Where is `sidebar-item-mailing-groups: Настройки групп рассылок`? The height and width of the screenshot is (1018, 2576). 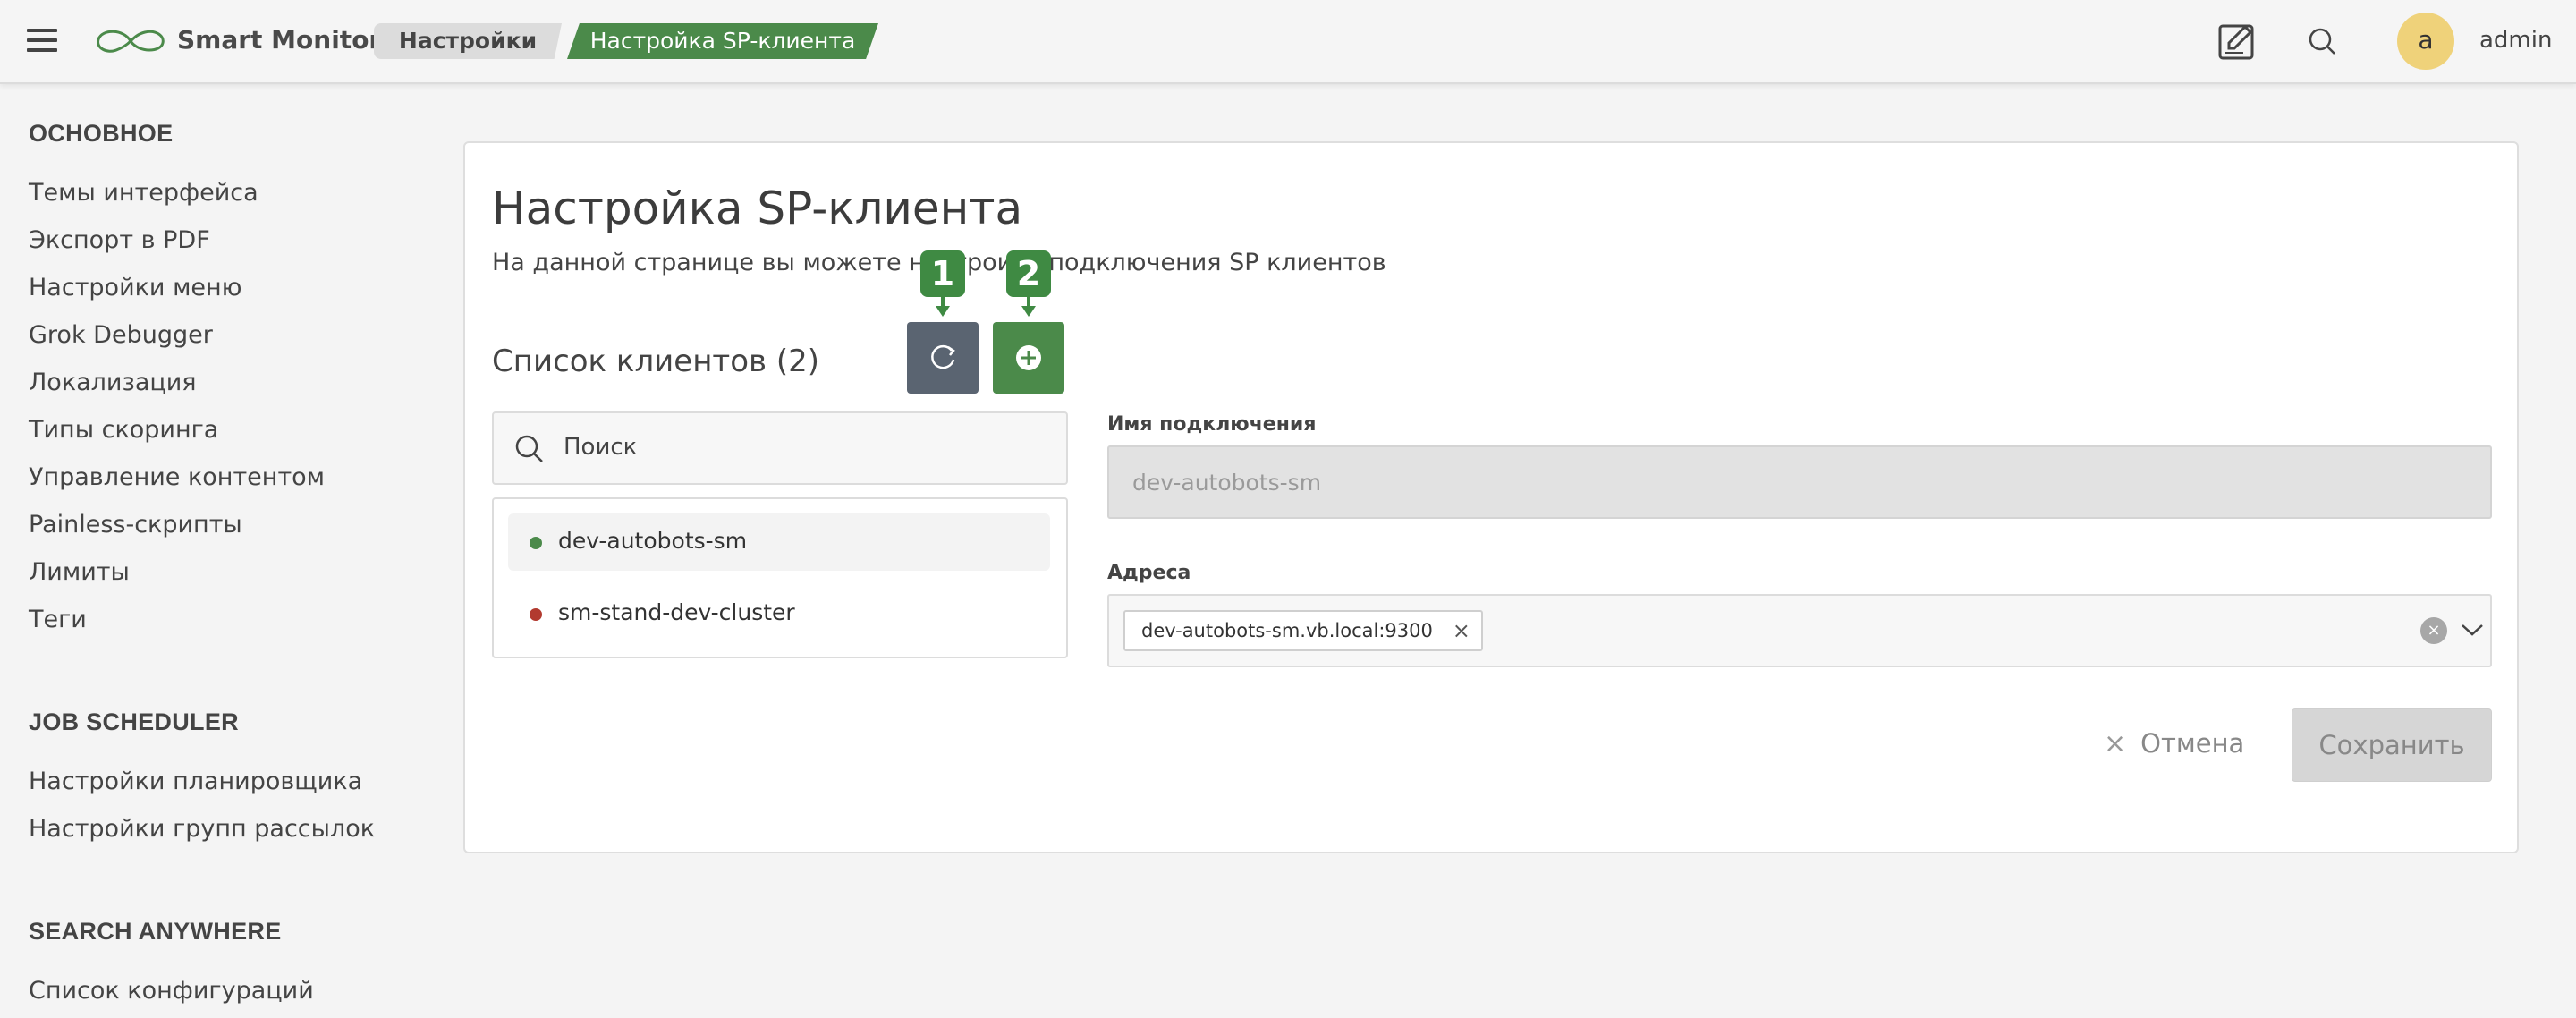 sidebar-item-mailing-groups: Настройки групп рассылок is located at coordinates (202, 829).